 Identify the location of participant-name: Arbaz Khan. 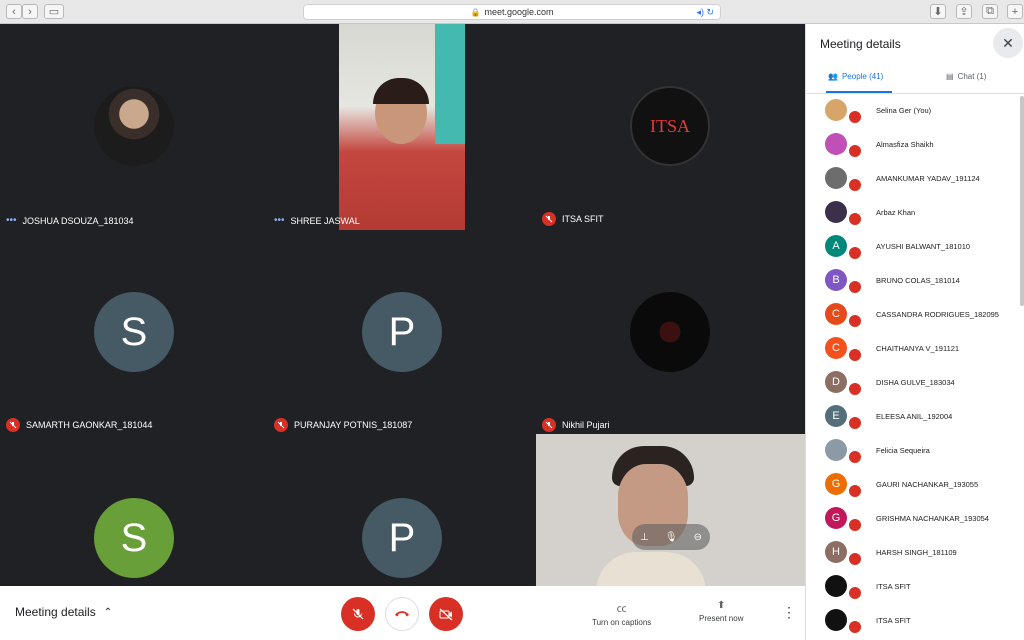
(896, 212).